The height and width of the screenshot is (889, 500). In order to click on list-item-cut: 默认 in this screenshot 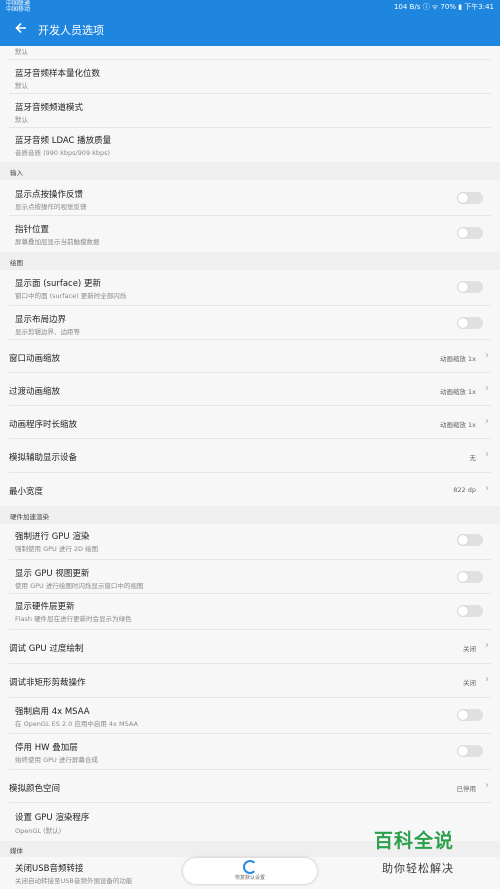, I will do `click(250, 53)`.